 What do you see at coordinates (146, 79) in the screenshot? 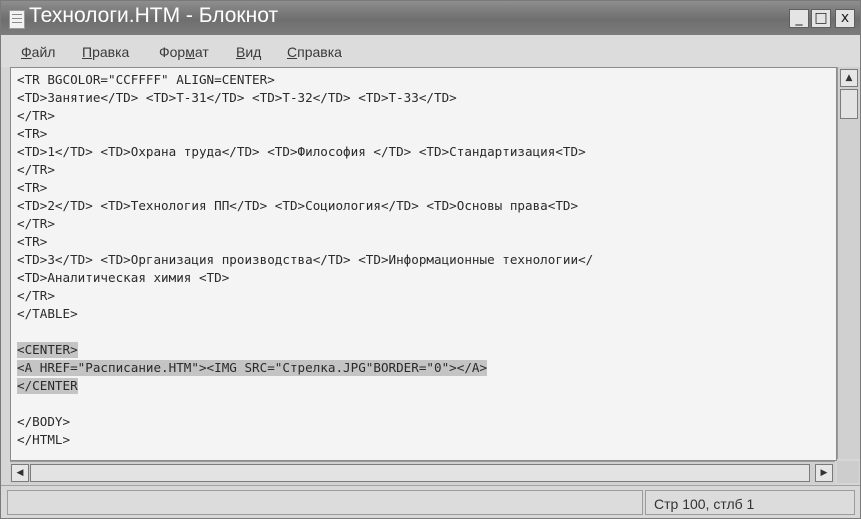
I see `editor-line: <TR BGCOLOR="CCFFFF" ALIGN=CENTER>` at bounding box center [146, 79].